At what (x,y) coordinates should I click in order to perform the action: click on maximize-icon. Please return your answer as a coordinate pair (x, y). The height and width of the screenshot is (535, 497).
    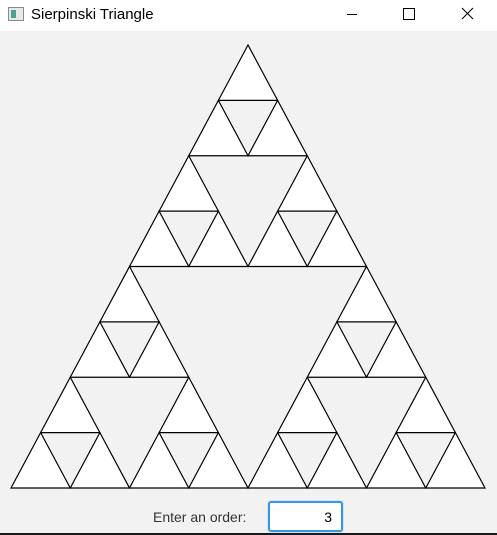
    Looking at the image, I should click on (409, 14).